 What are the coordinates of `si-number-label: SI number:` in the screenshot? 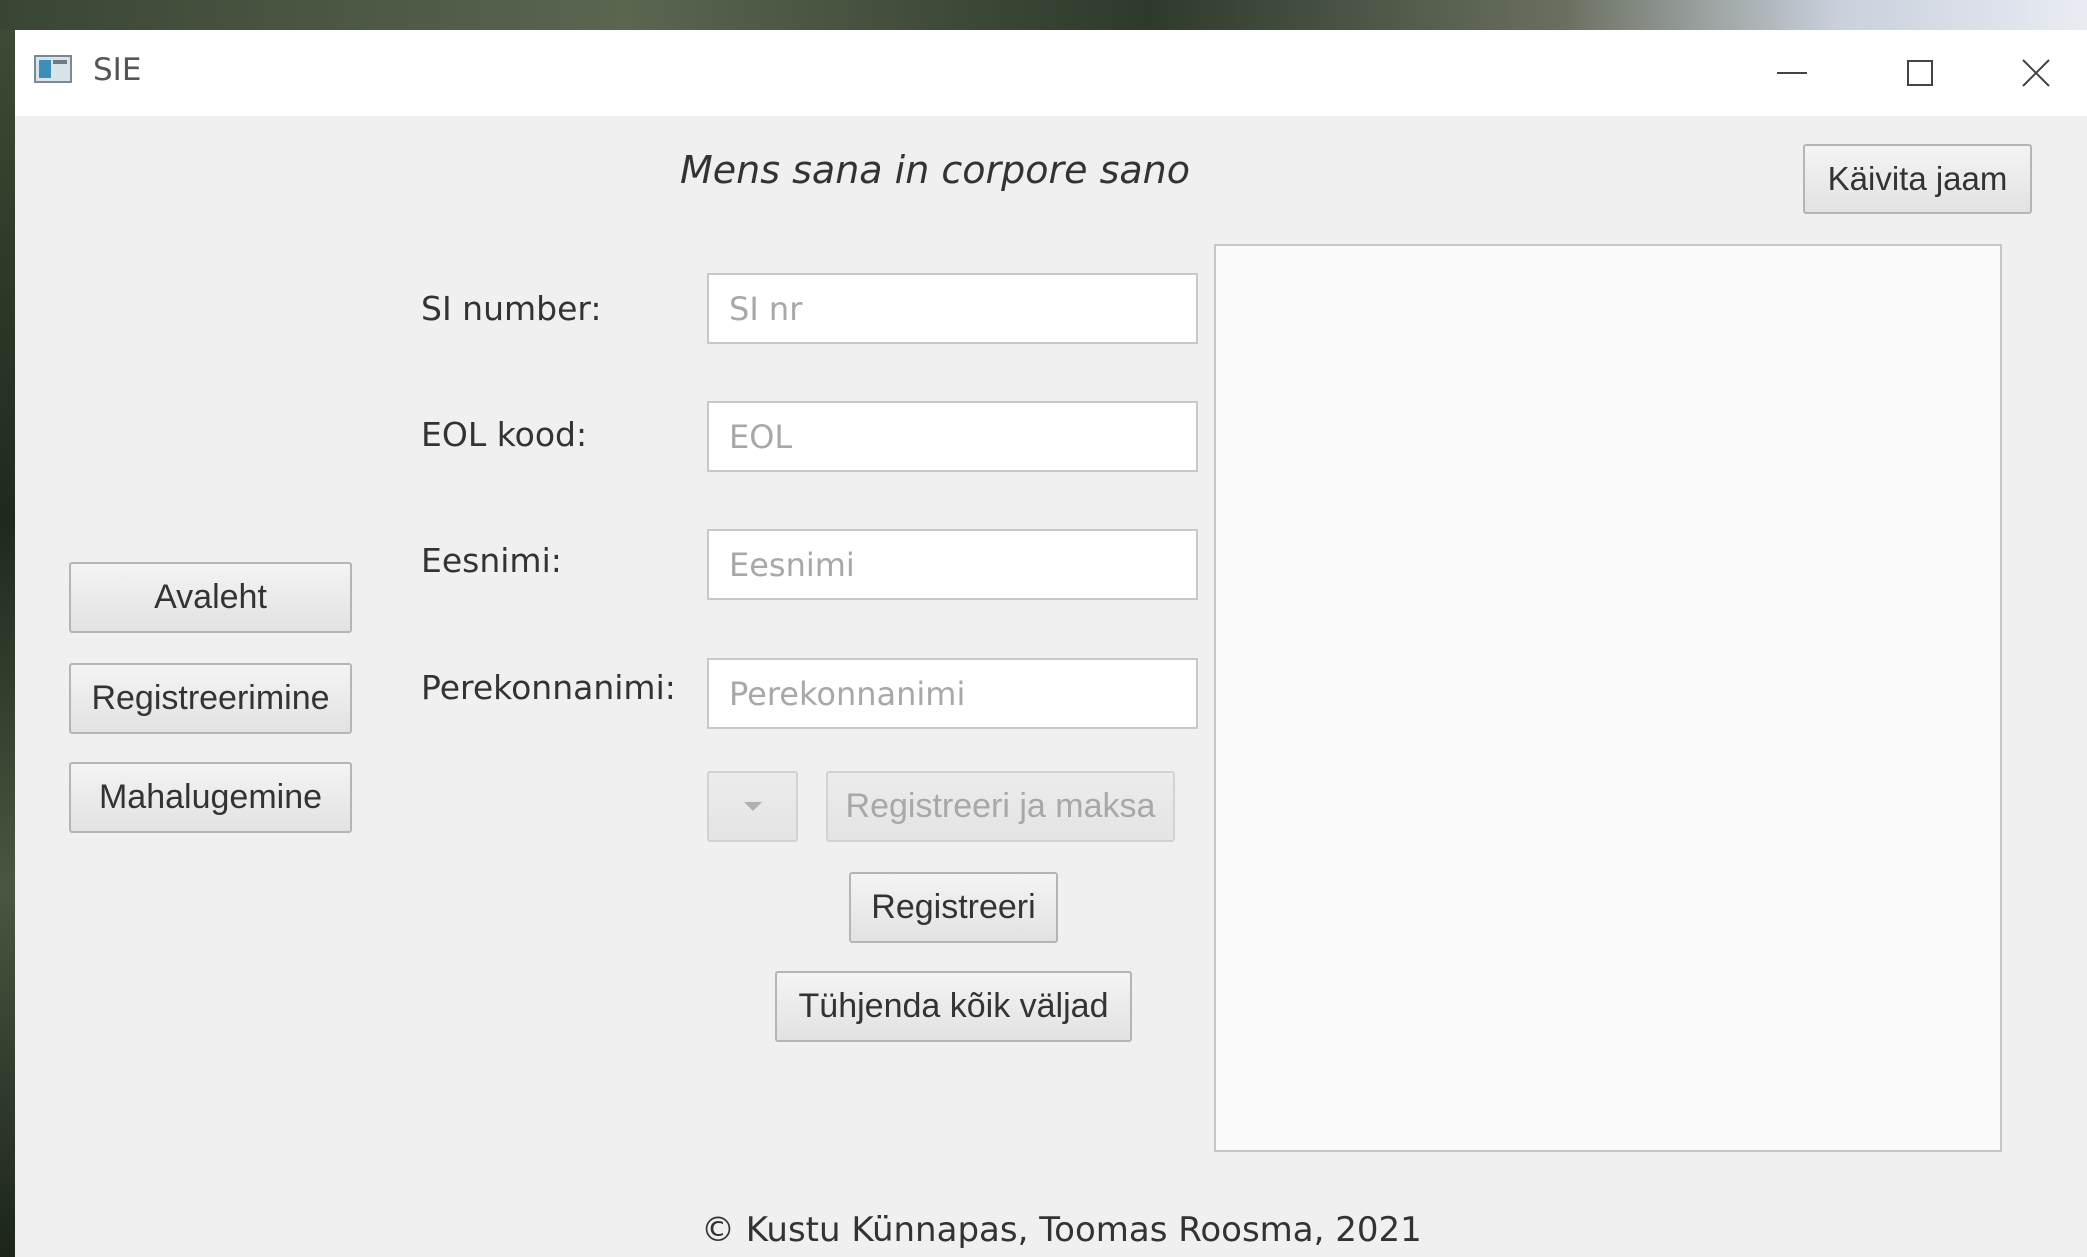 It's located at (511, 308).